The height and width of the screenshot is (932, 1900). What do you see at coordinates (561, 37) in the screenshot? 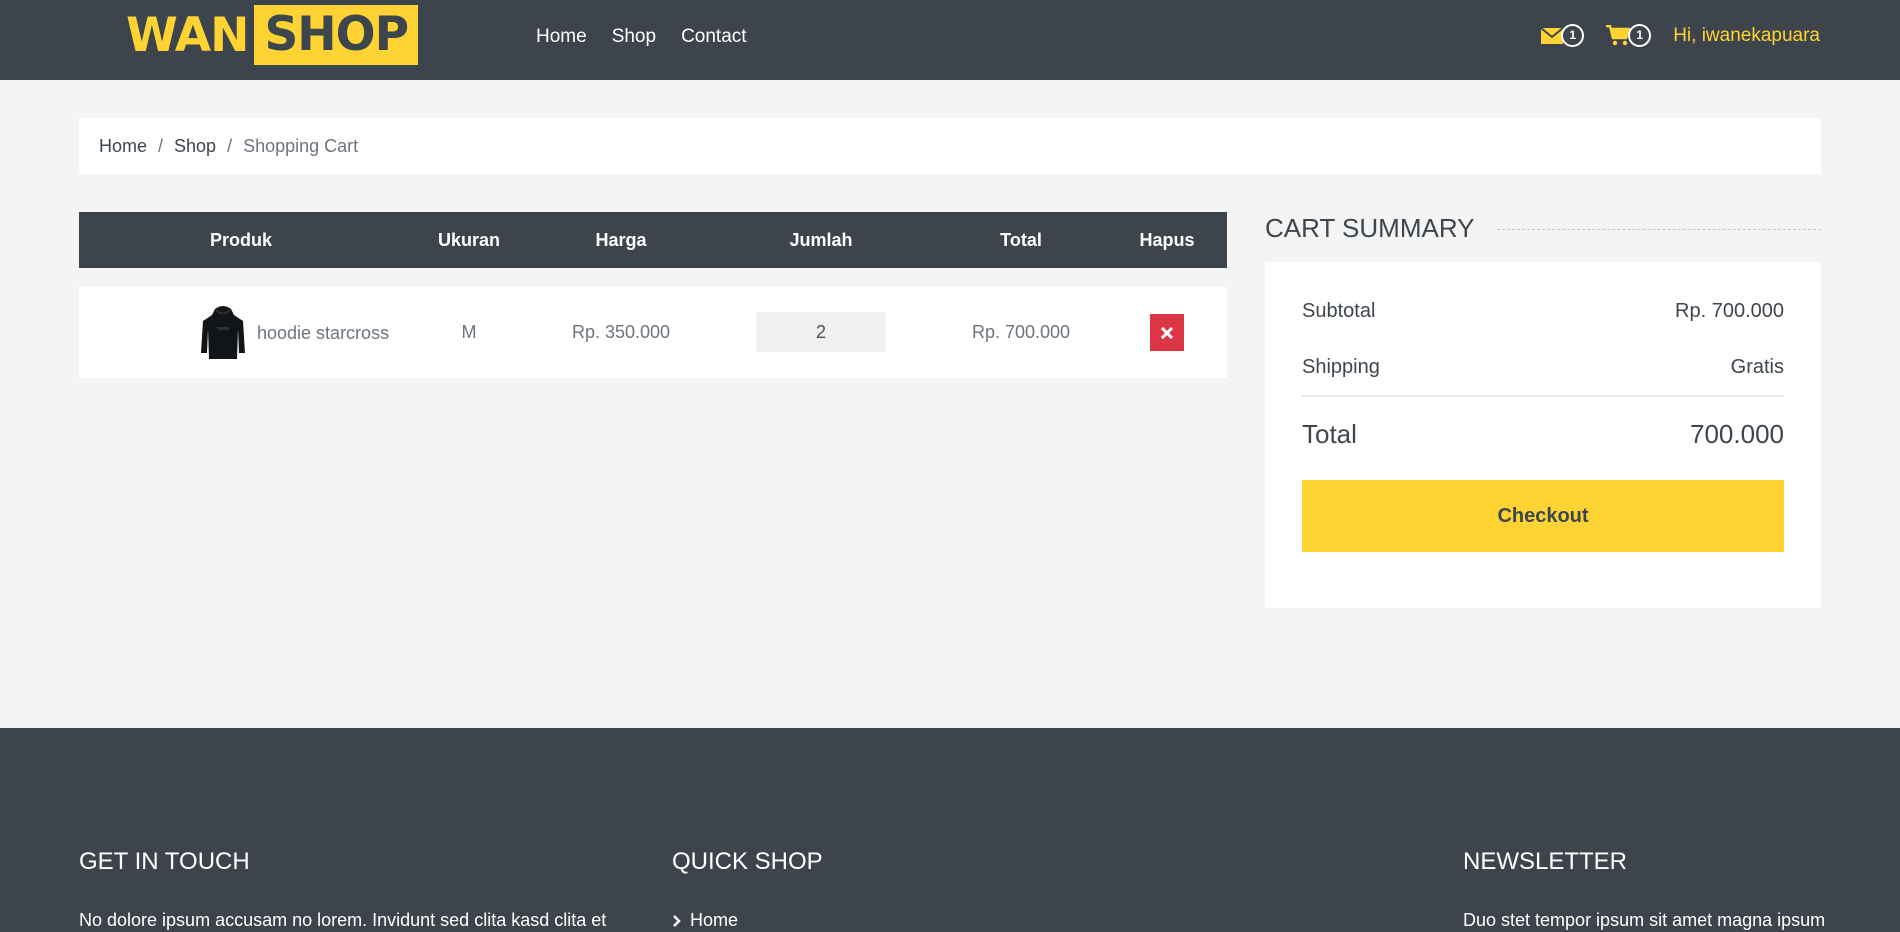
I see `nav-home: Home` at bounding box center [561, 37].